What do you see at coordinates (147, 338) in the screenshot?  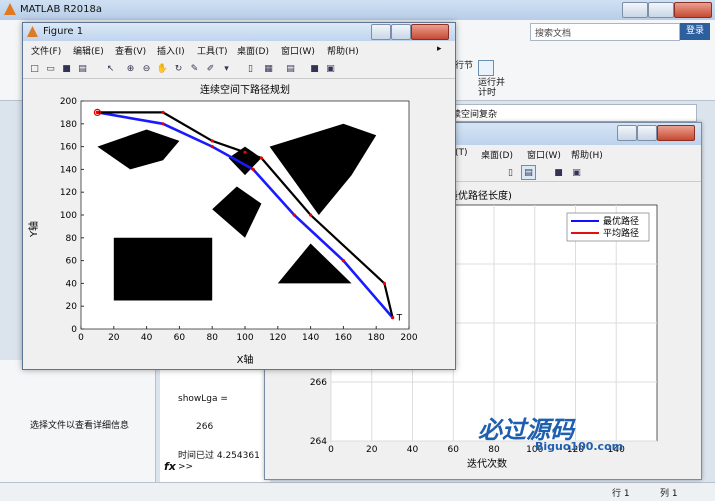 I see `x-tick-label: 40` at bounding box center [147, 338].